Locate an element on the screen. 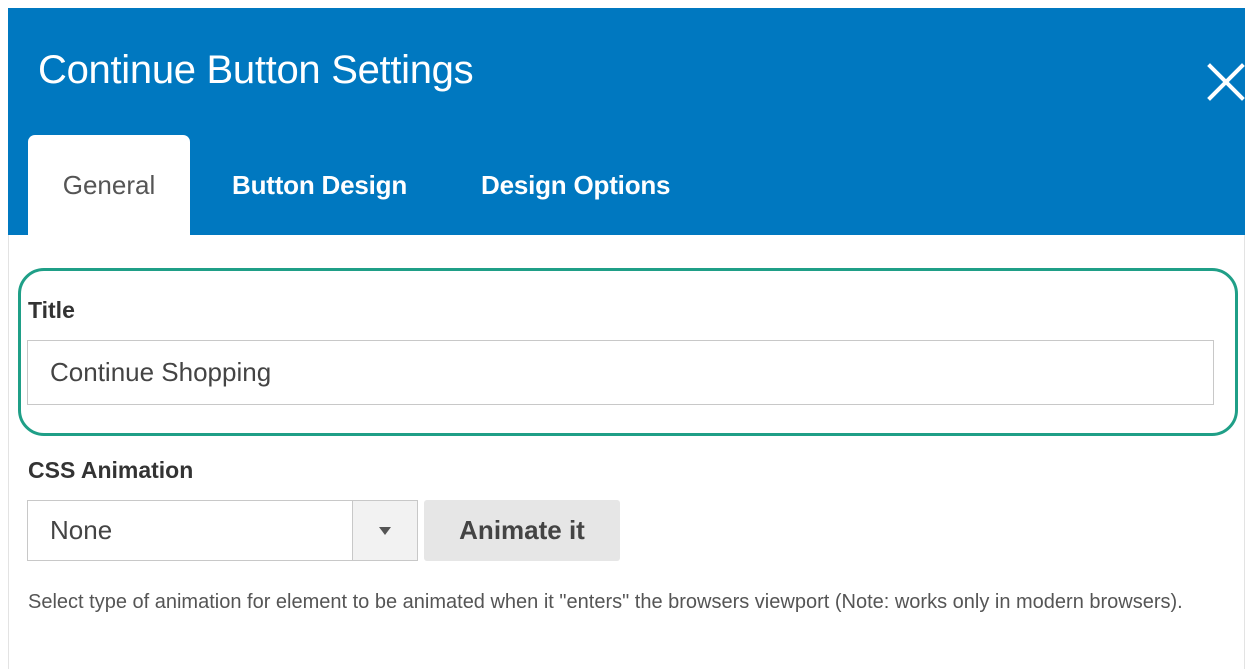  close-button is located at coordinates (1223, 82).